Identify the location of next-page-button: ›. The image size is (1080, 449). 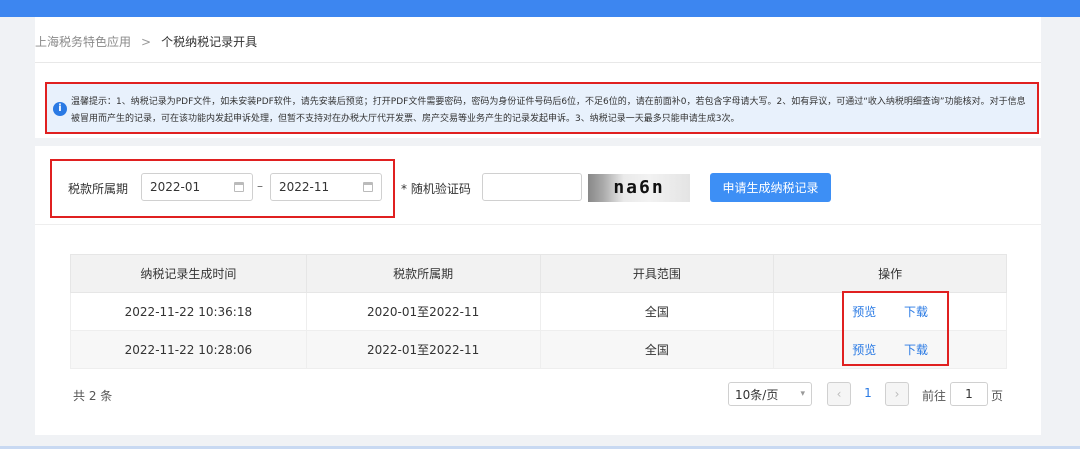
(897, 394).